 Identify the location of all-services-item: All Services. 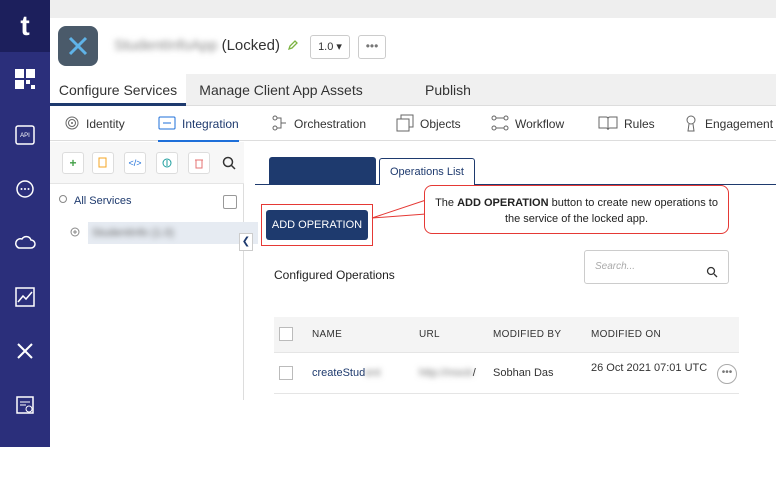
(94, 200).